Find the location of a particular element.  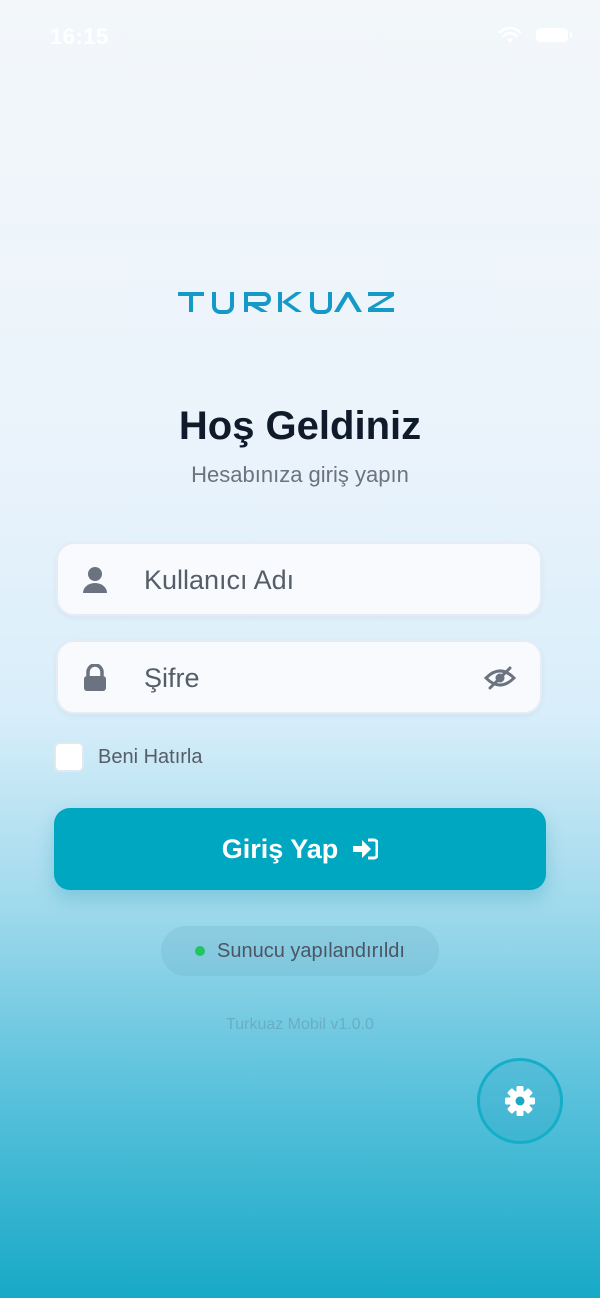

server-status-text: Sunucu yapılandırıldı is located at coordinates (311, 950).